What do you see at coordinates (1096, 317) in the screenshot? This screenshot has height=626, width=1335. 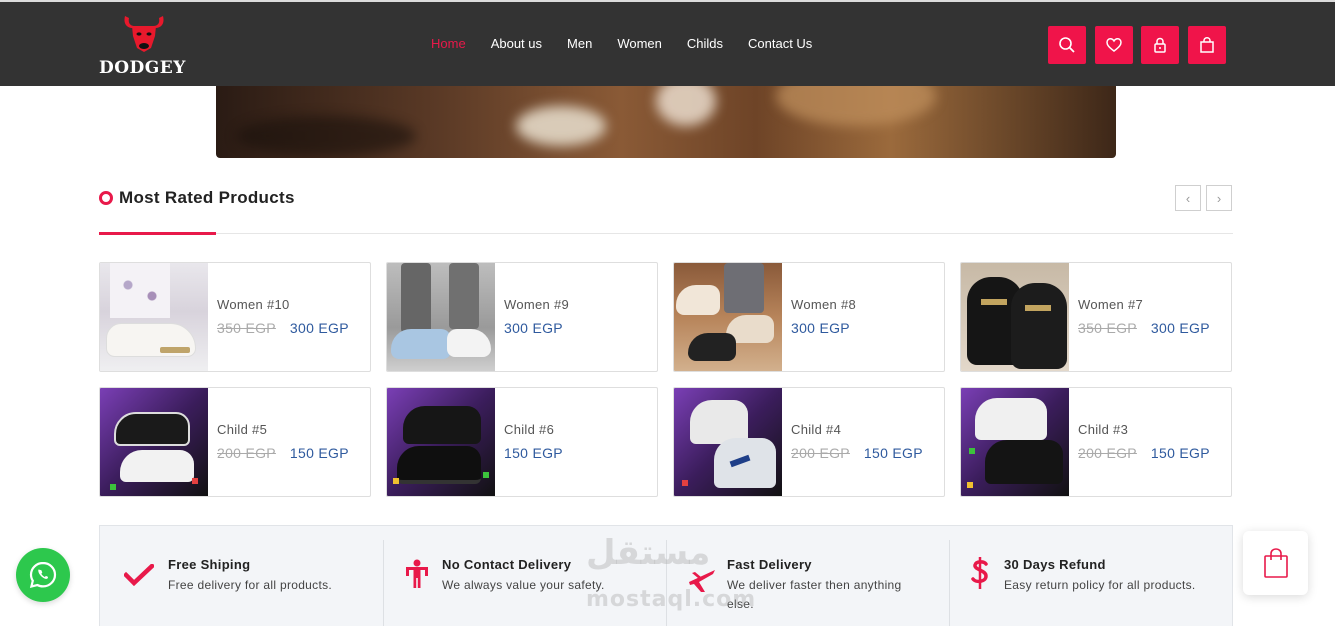 I see `product-card: Women #7 350 EGP 300 EGP` at bounding box center [1096, 317].